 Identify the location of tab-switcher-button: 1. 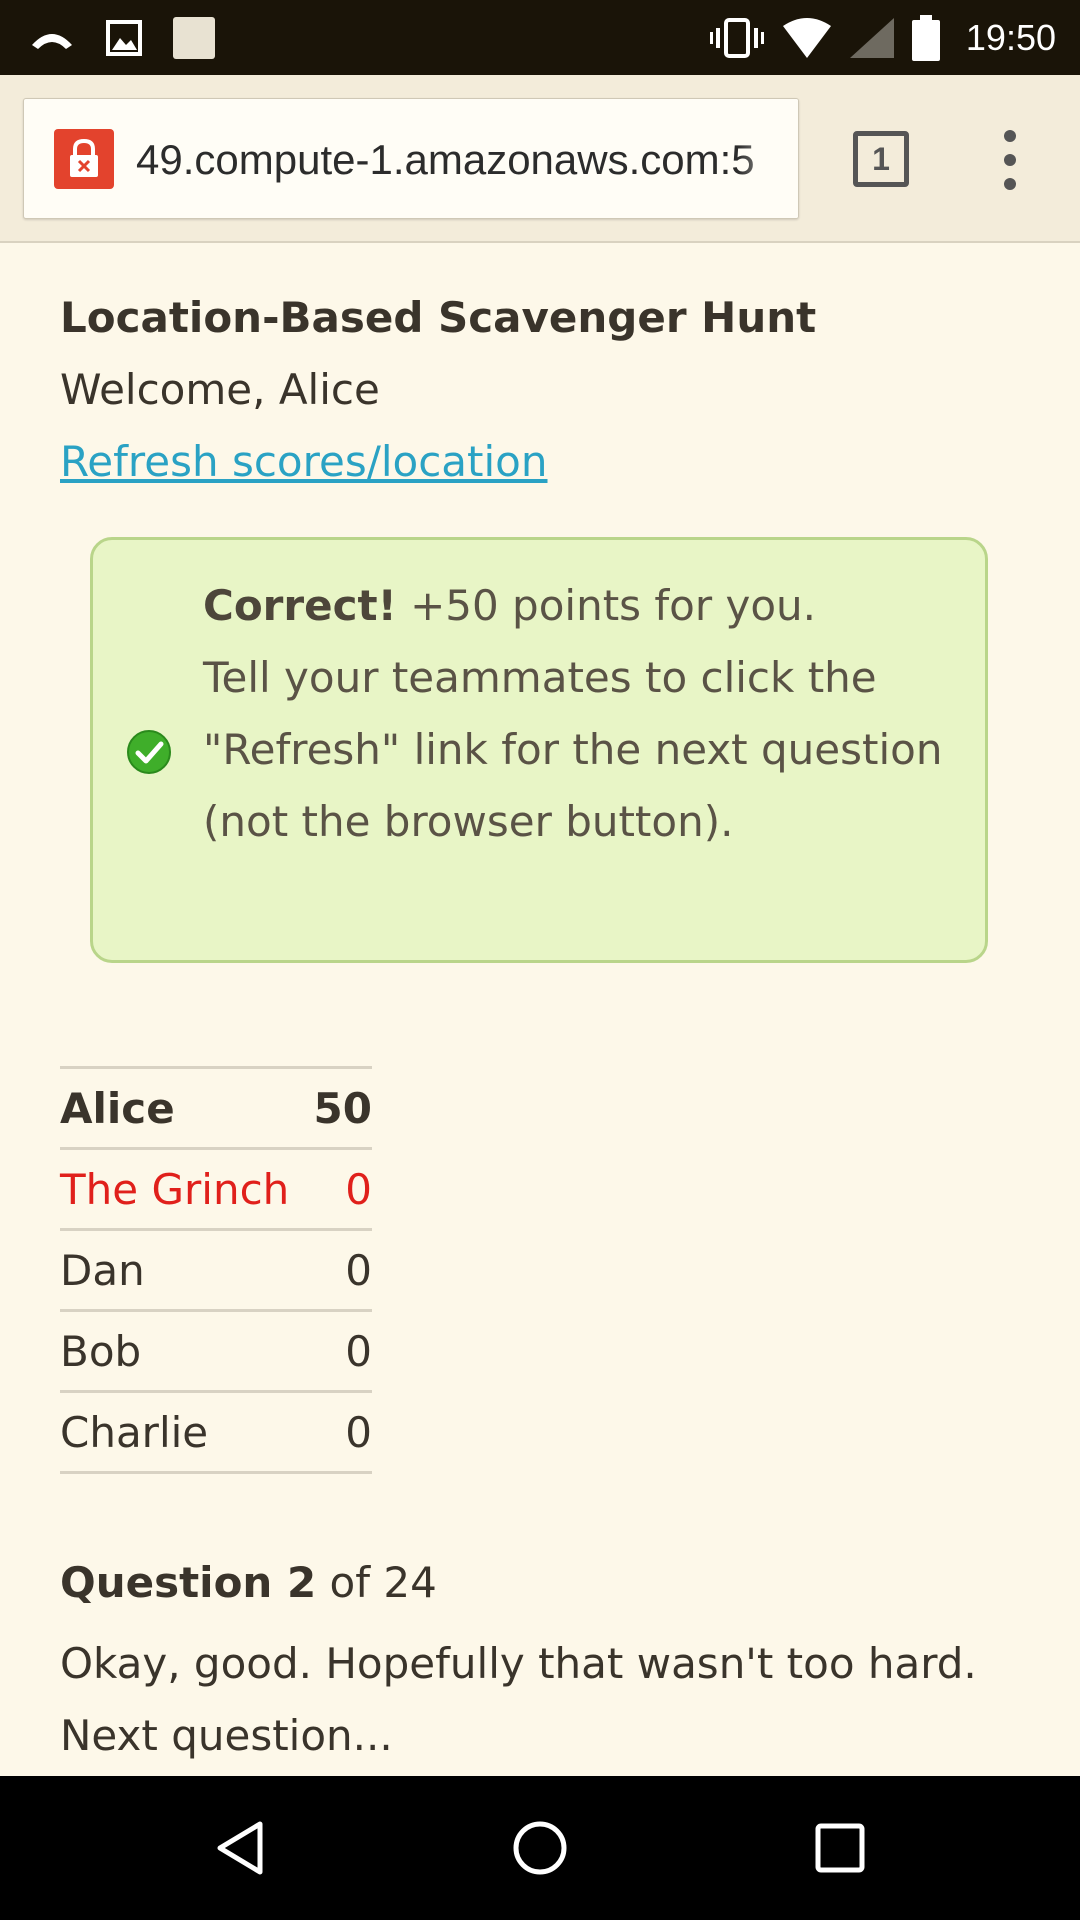
(881, 159).